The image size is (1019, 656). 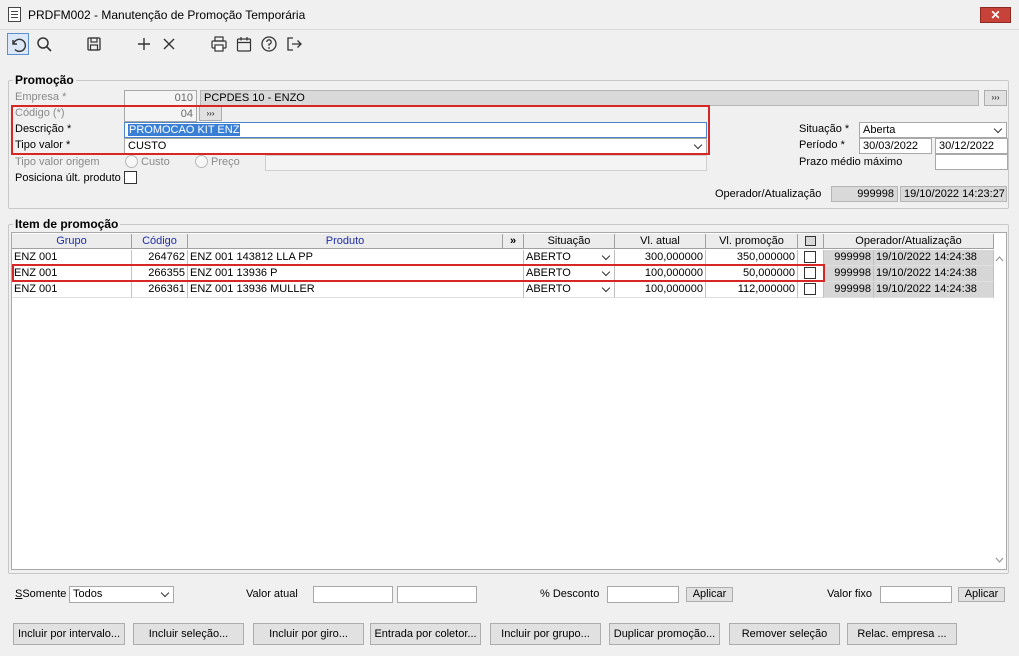 I want to click on operador-field: 999998, so click(x=864, y=194).